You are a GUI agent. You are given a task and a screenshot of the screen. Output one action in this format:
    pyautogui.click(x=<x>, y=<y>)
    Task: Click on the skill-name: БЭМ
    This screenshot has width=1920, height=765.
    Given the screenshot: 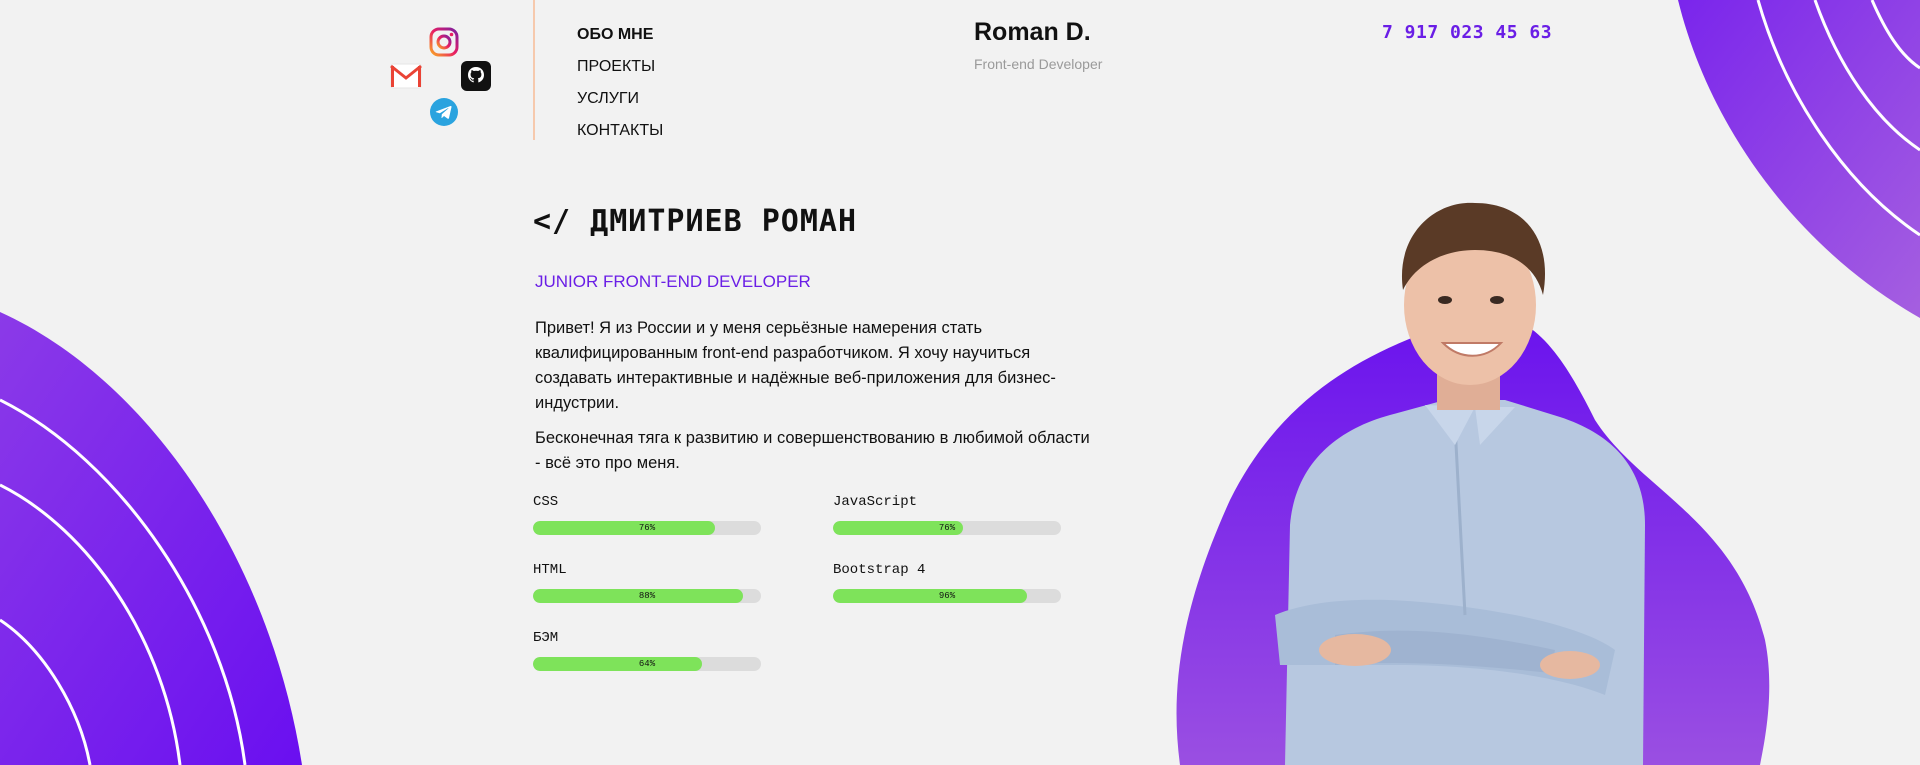 What is the action you would take?
    pyautogui.click(x=546, y=638)
    